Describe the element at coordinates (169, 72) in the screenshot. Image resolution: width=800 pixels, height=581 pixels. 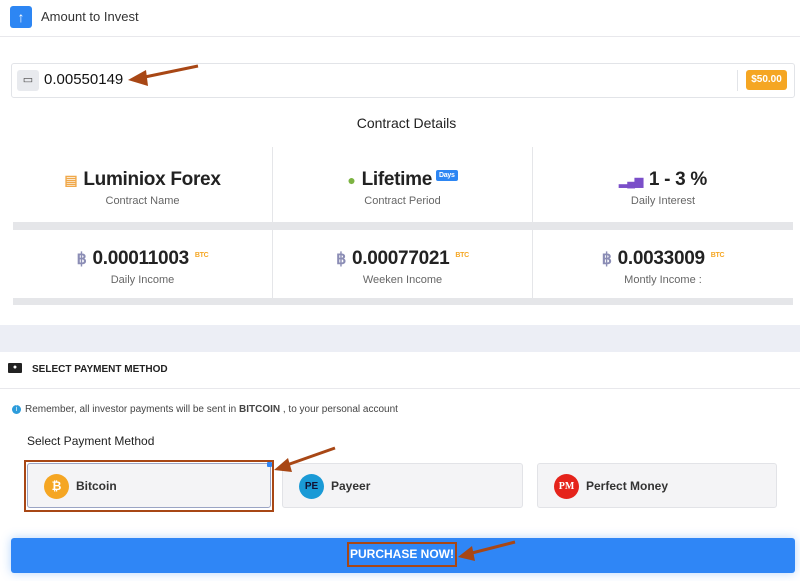
I see `arrow-amount` at that location.